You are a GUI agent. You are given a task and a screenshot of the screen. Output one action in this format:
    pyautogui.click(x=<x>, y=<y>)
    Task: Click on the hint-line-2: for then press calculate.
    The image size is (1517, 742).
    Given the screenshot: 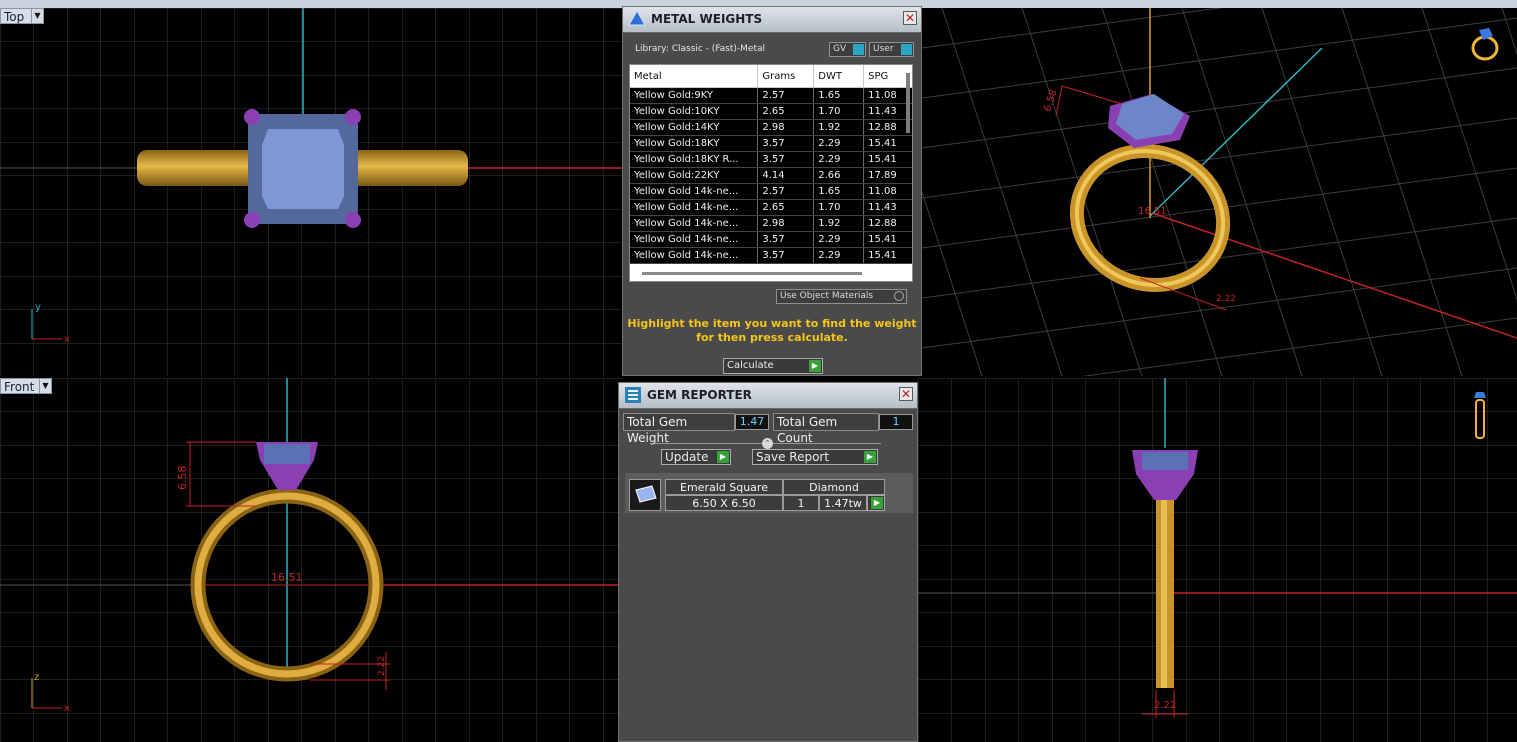 What is the action you would take?
    pyautogui.click(x=772, y=337)
    